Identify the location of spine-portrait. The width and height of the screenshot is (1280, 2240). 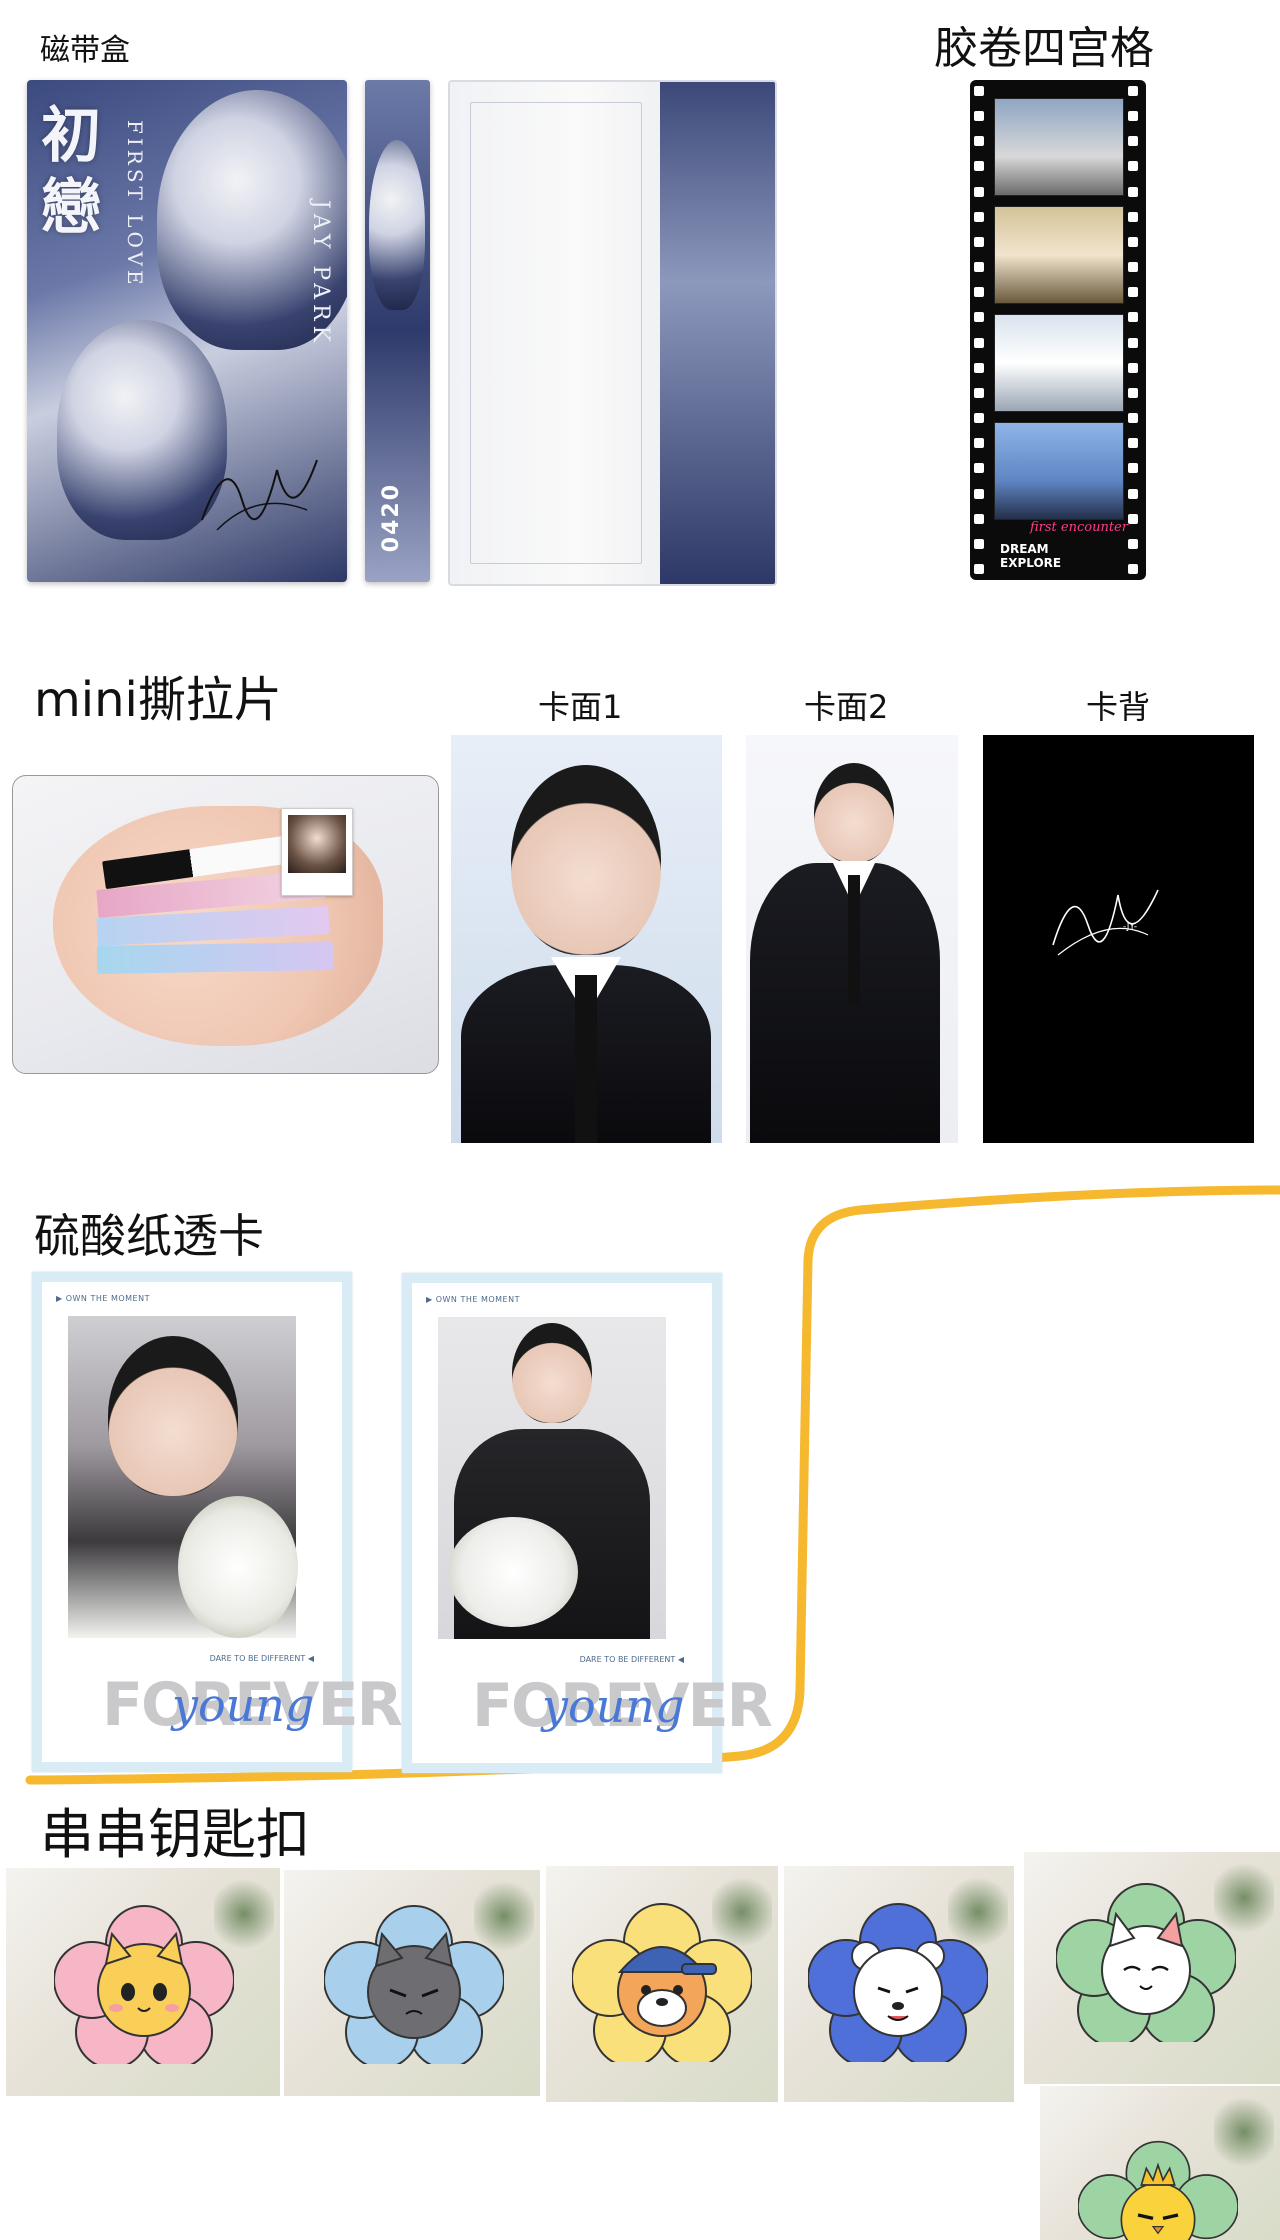
(397, 225).